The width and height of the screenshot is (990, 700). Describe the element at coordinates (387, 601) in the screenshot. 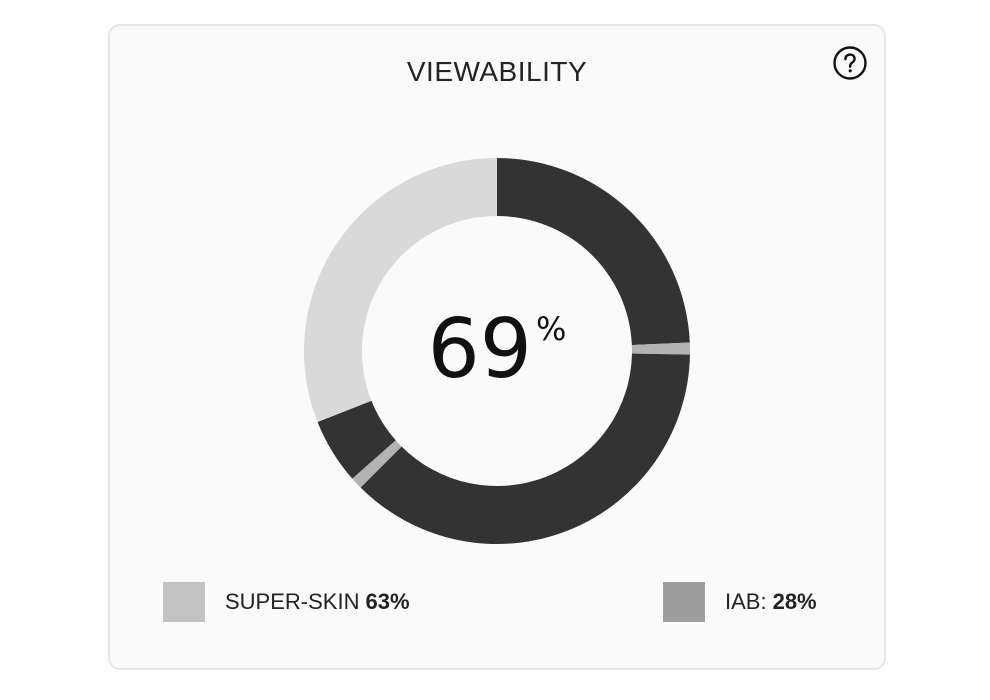

I see `legend-value-super-skin: 63%` at that location.